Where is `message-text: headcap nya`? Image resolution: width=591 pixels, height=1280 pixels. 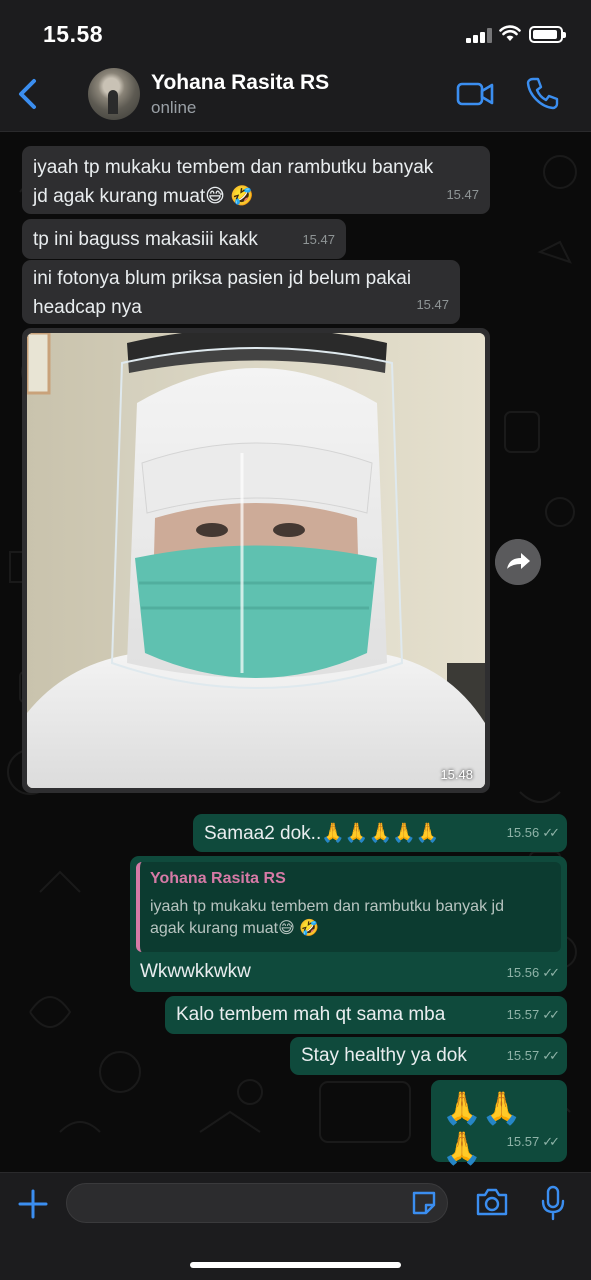
message-text: headcap nya is located at coordinates (87, 307).